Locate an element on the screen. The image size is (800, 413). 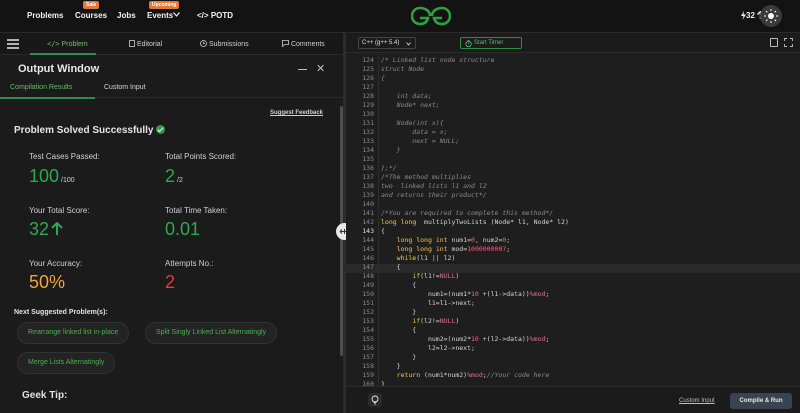
code-line: int data; is located at coordinates (406, 96).